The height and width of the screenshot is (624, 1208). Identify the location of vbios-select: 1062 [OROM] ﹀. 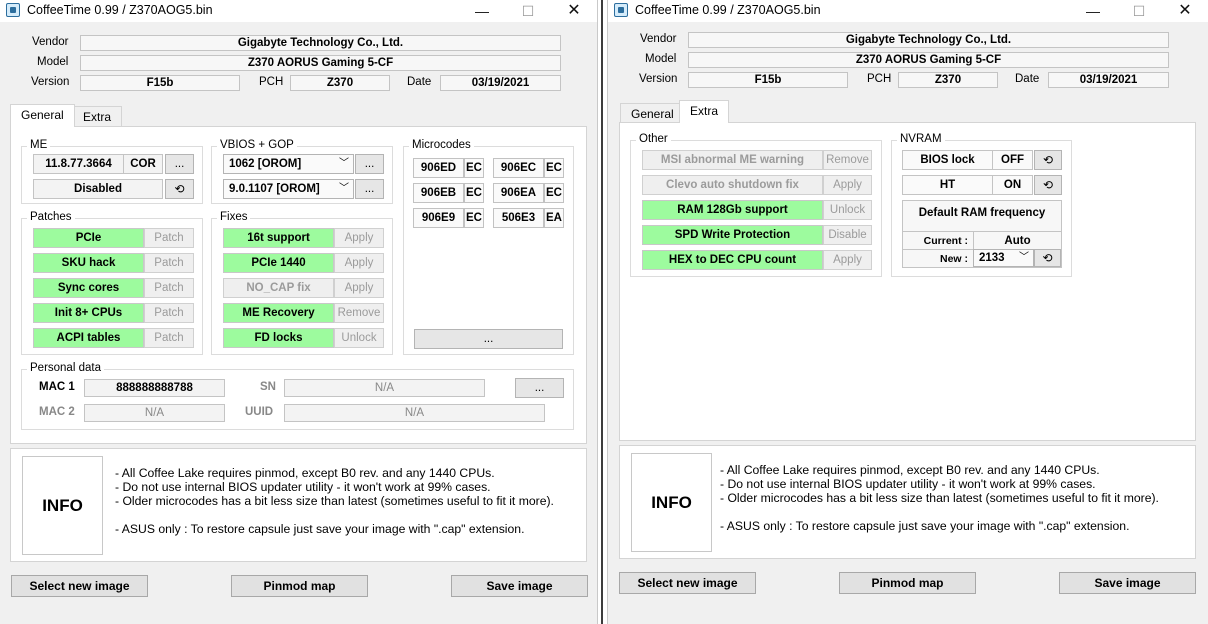
(288, 164).